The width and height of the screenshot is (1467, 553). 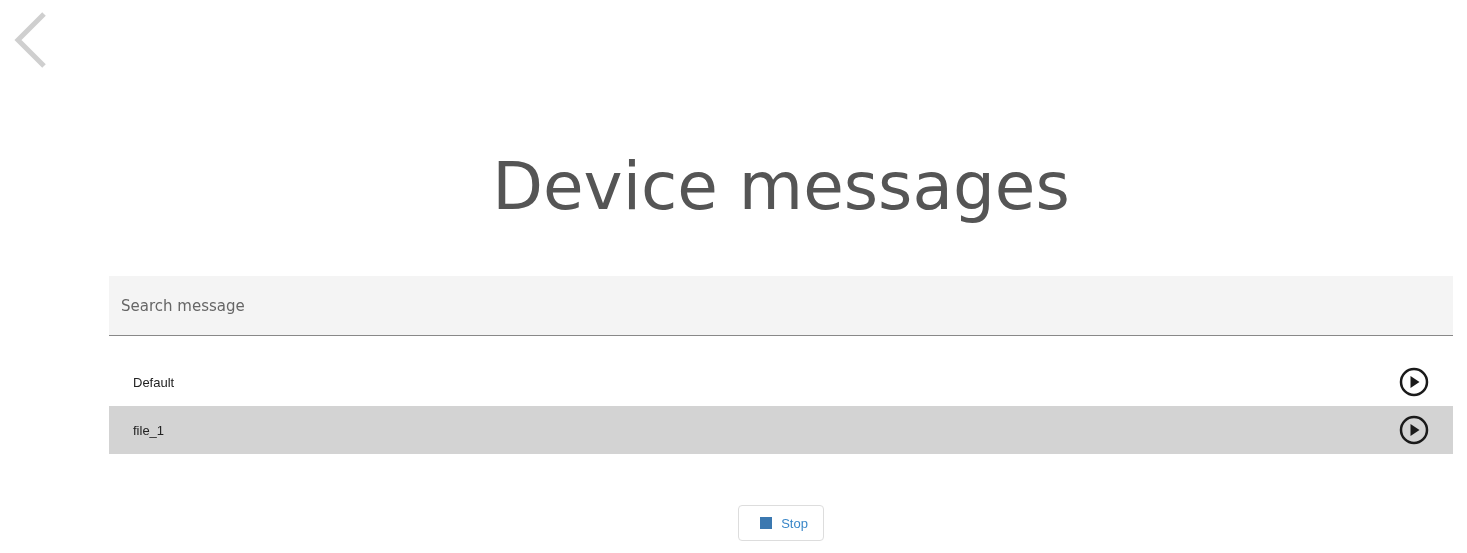 What do you see at coordinates (149, 430) in the screenshot?
I see `message-name: file_1` at bounding box center [149, 430].